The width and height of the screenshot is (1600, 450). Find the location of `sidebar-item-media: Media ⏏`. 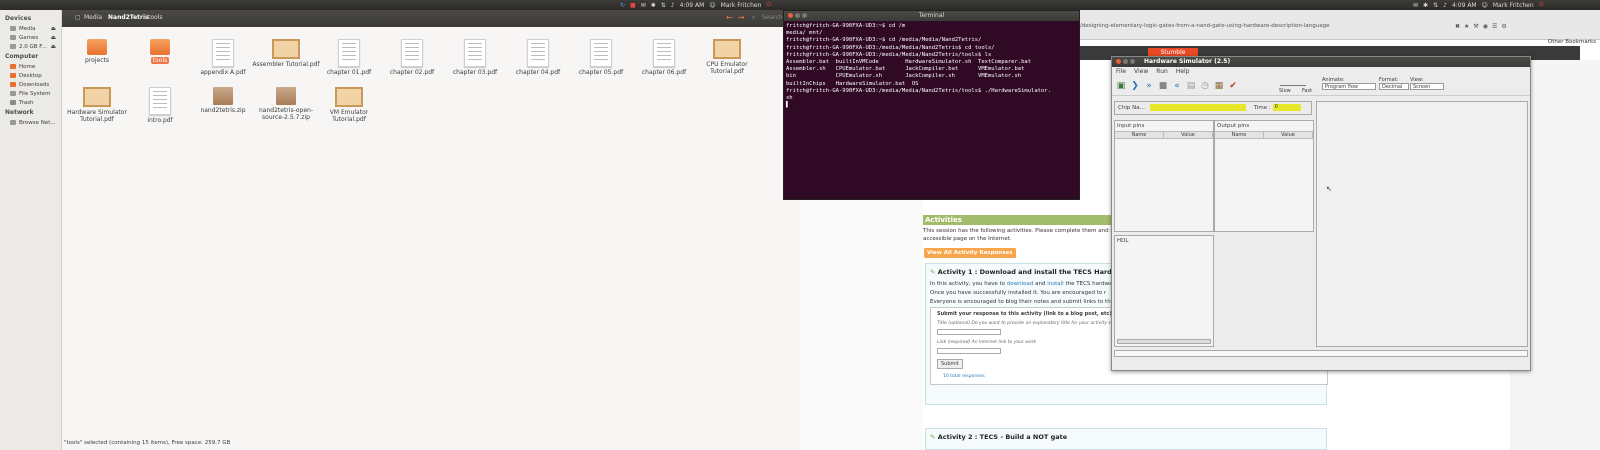

sidebar-item-media: Media ⏏ is located at coordinates (30, 28).